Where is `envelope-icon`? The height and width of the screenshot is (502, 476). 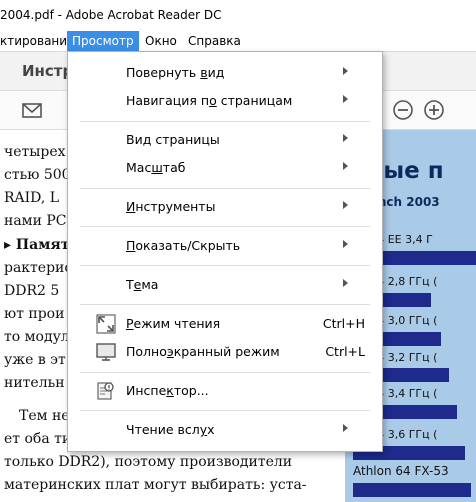 envelope-icon is located at coordinates (32, 110).